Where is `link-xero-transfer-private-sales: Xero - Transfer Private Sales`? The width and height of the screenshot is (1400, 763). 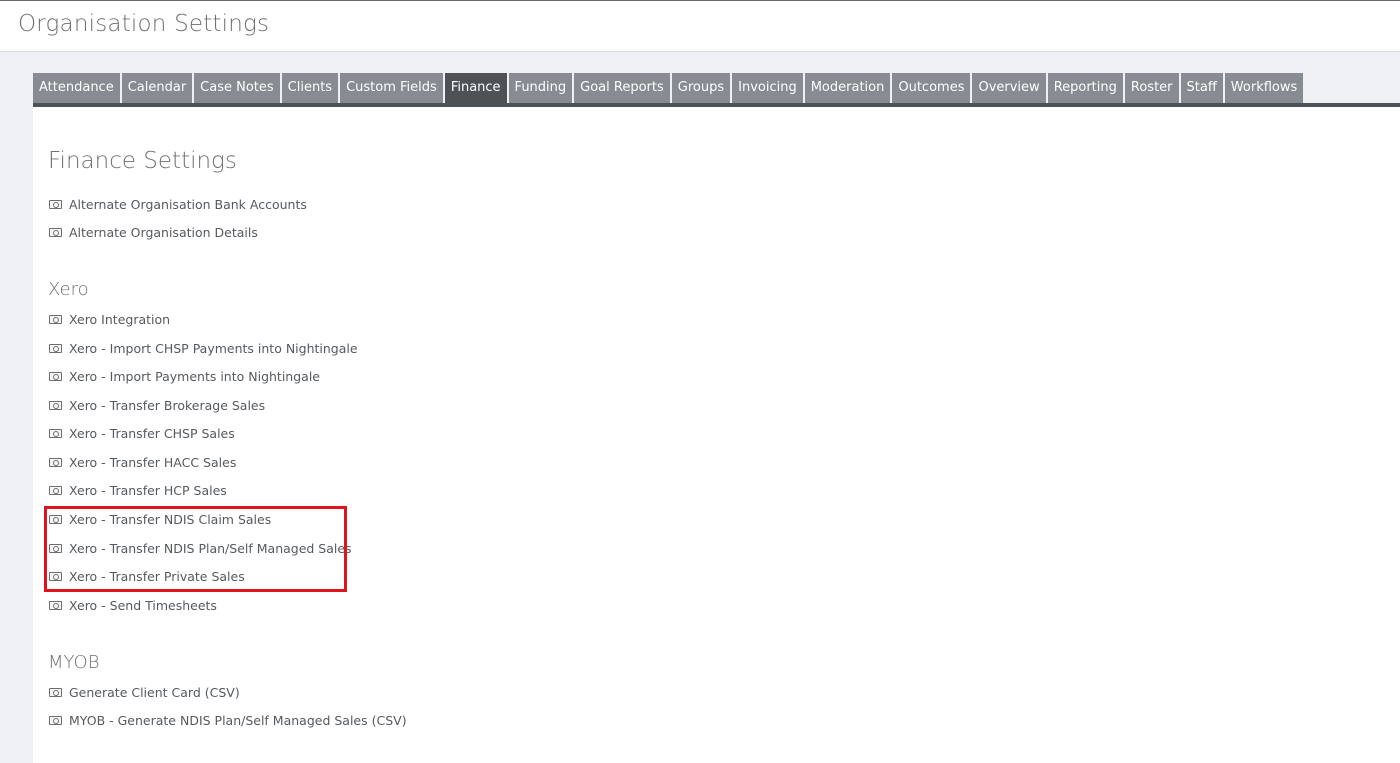
link-xero-transfer-private-sales: Xero - Transfer Private Sales is located at coordinates (147, 576).